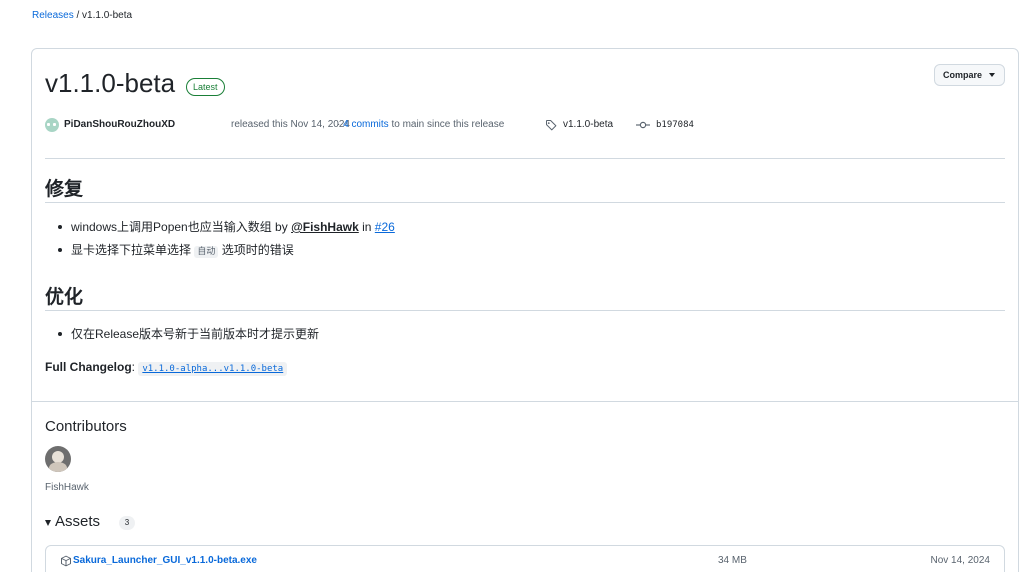 This screenshot has width=1024, height=572. I want to click on latest-badge: Latest, so click(205, 87).